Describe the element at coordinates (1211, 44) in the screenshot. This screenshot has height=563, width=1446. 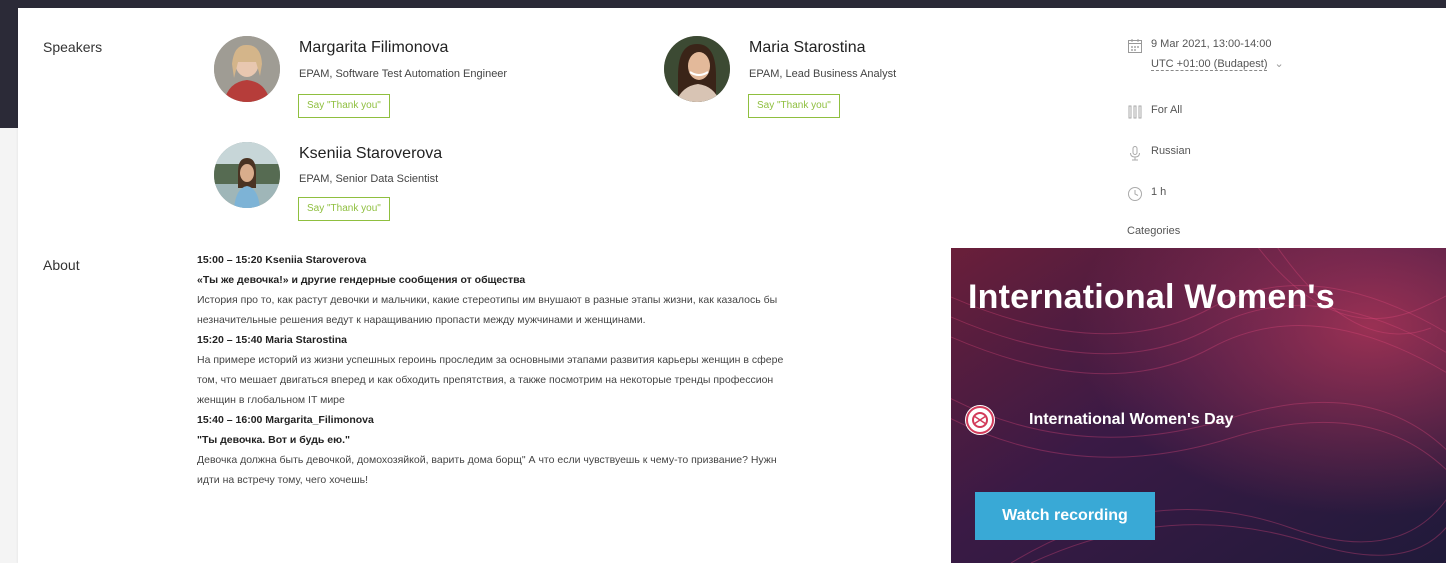
I see `event-date: 9 Mar 2021, 13:00-14:00` at that location.